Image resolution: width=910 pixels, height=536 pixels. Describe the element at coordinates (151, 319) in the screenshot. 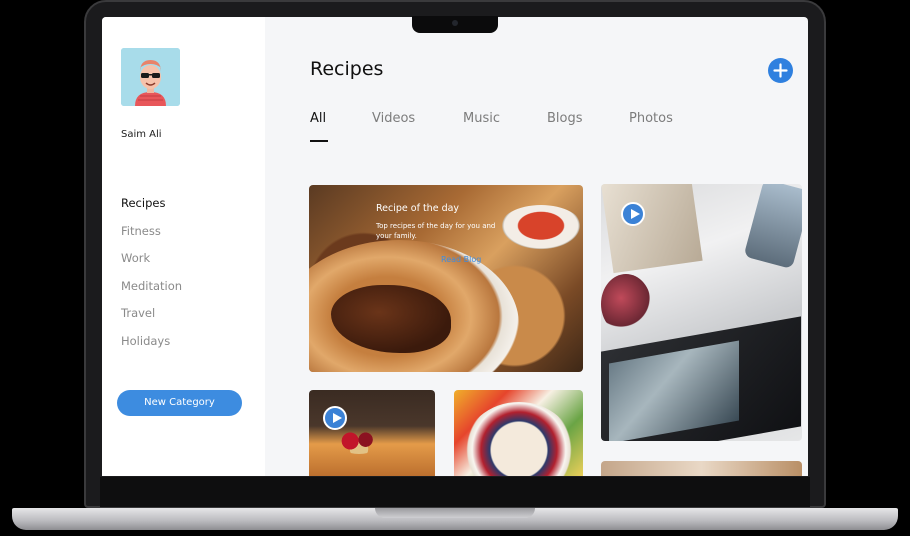

I see `sidebar-item-travel: Travel` at that location.